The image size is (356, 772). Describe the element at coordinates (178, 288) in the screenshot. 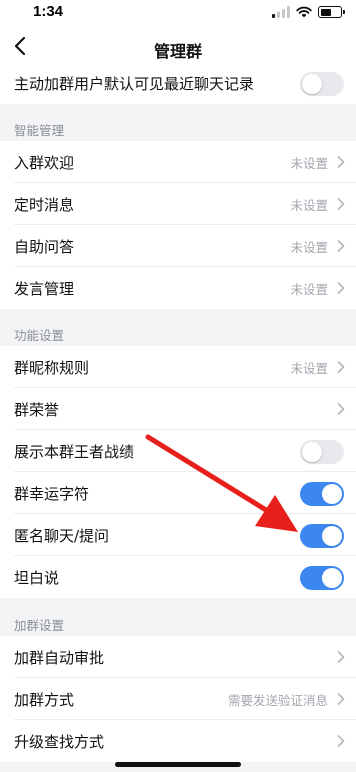

I see `setting-row: 发言管理 未设置` at that location.